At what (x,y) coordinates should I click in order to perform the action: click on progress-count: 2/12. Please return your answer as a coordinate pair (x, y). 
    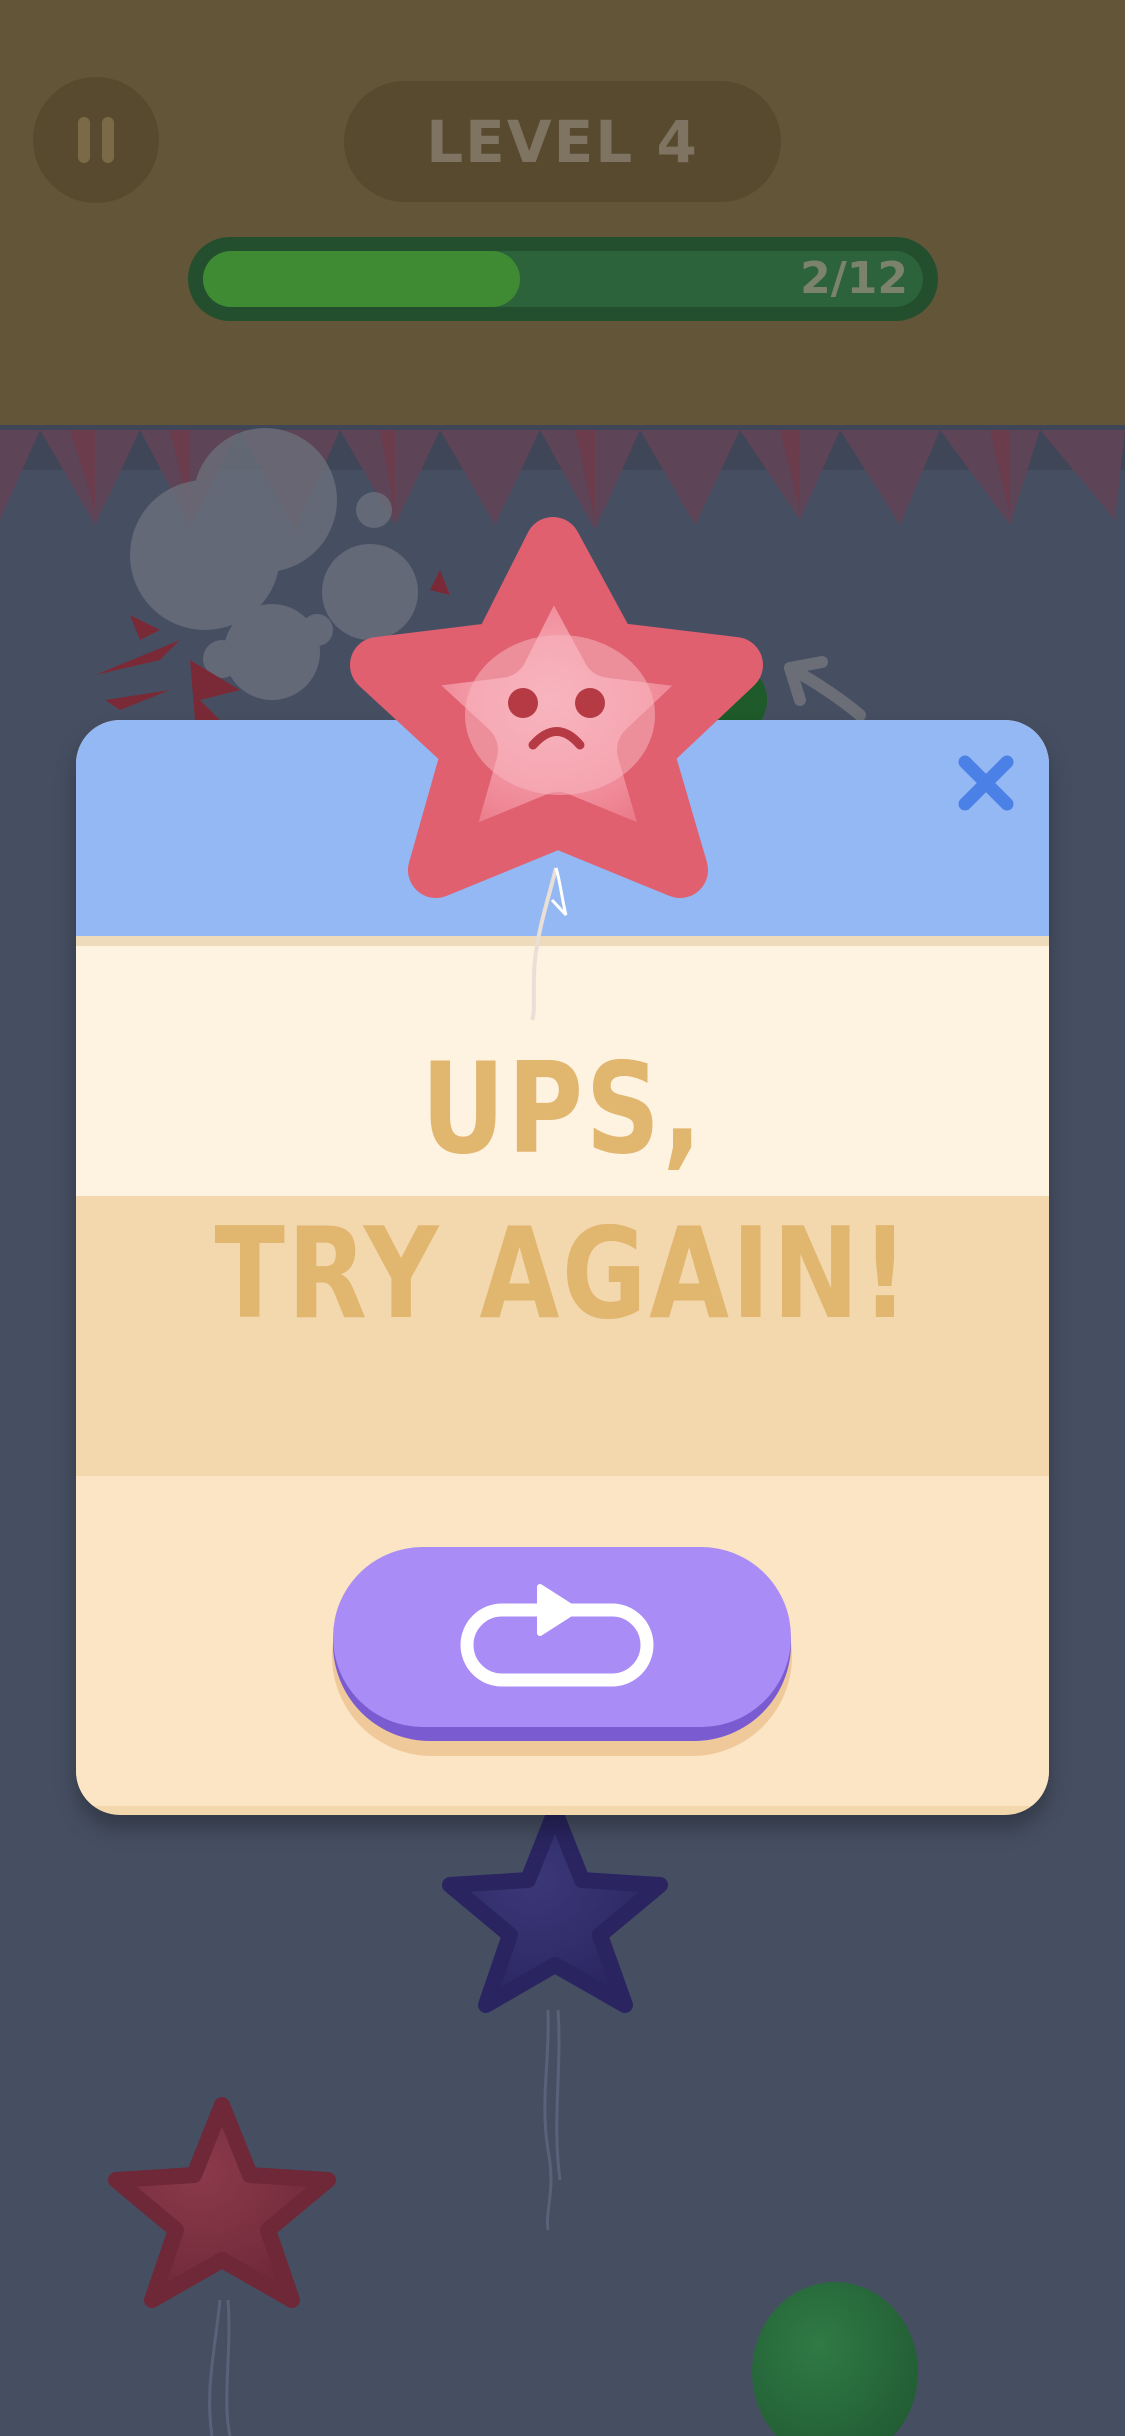
    Looking at the image, I should click on (854, 278).